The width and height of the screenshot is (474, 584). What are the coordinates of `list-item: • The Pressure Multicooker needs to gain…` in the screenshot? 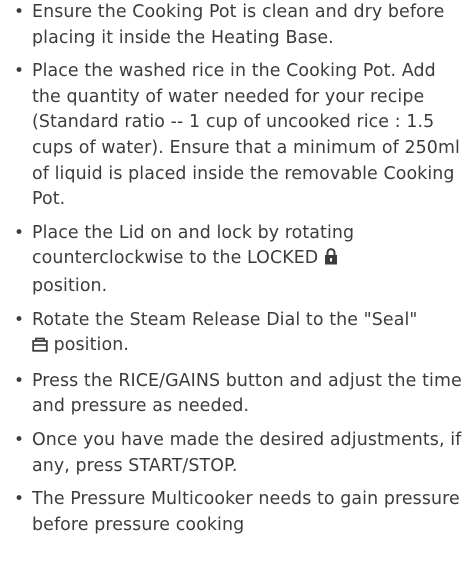 It's located at (237, 512).